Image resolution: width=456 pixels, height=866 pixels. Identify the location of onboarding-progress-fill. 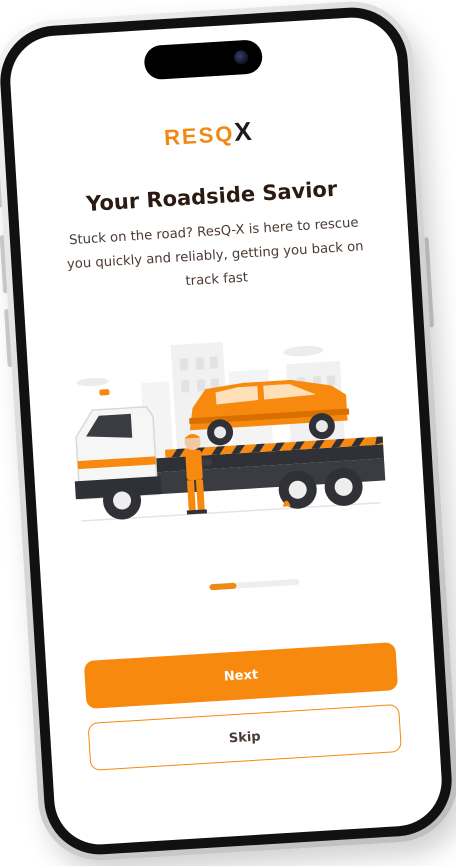
(223, 586).